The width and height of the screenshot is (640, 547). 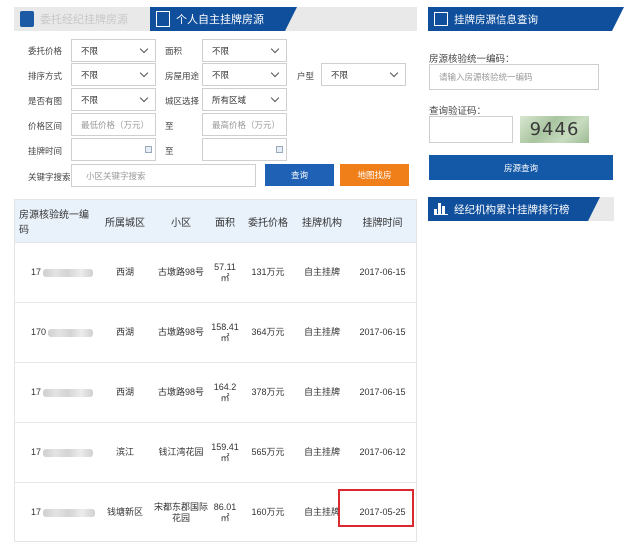 What do you see at coordinates (244, 50) in the screenshot?
I see `area-select: 不限` at bounding box center [244, 50].